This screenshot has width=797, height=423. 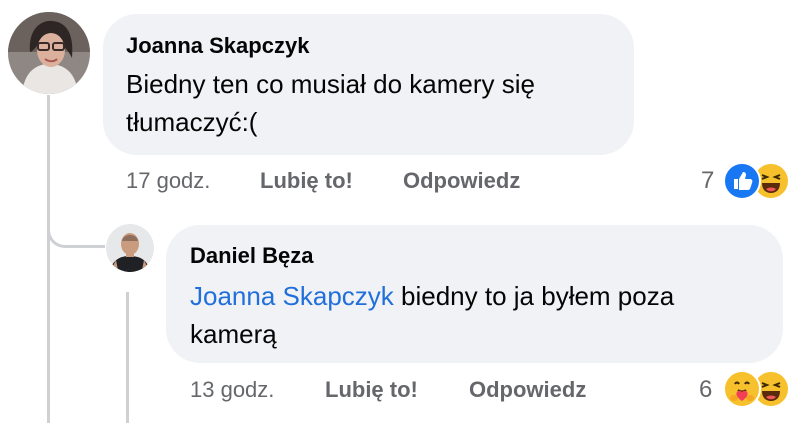 What do you see at coordinates (292, 296) in the screenshot?
I see `mention-link: Joanna Skapczyk` at bounding box center [292, 296].